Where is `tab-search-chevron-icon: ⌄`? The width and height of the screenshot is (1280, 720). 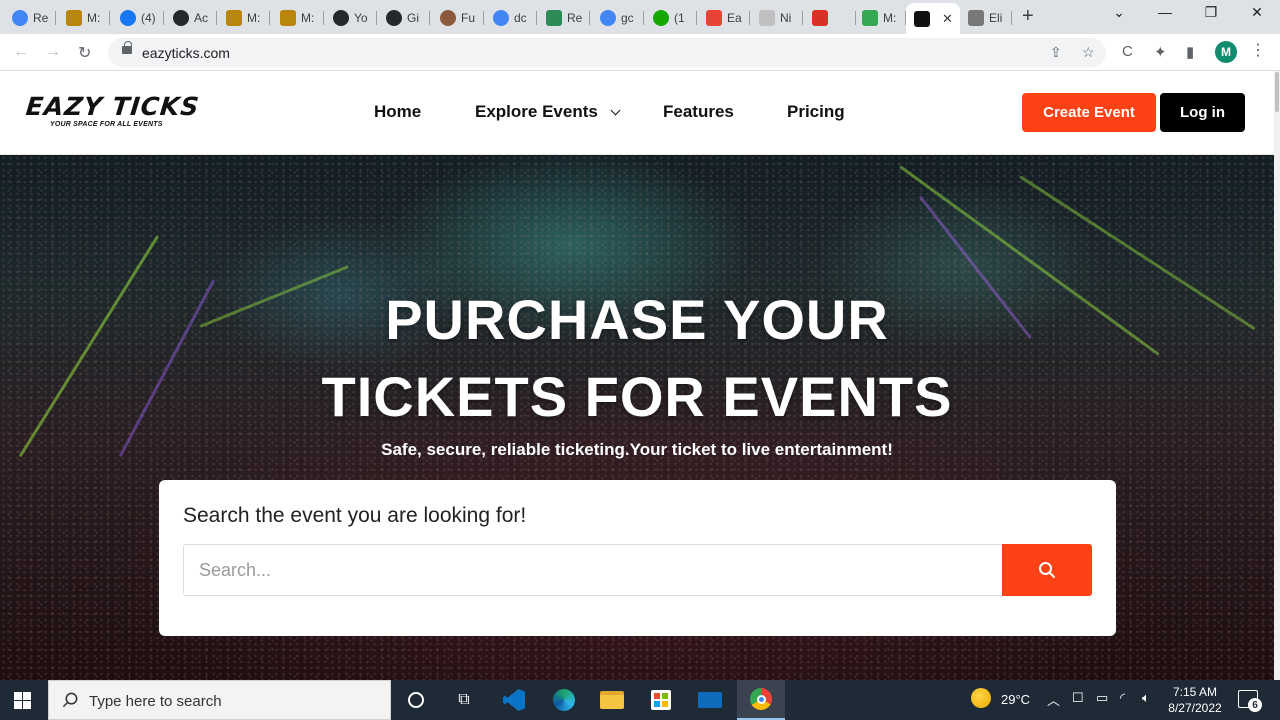 tab-search-chevron-icon: ⌄ is located at coordinates (1119, 12).